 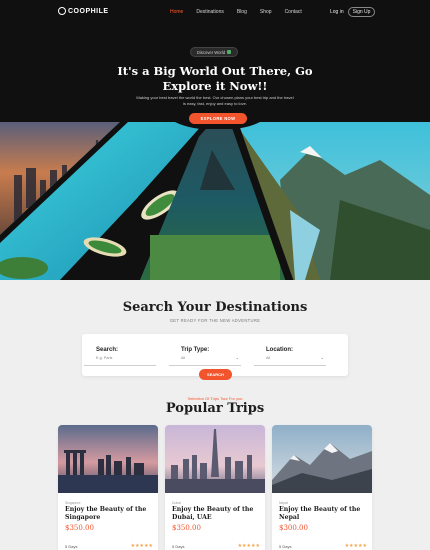 I want to click on logo-text: COOPHILE, so click(x=88, y=11).